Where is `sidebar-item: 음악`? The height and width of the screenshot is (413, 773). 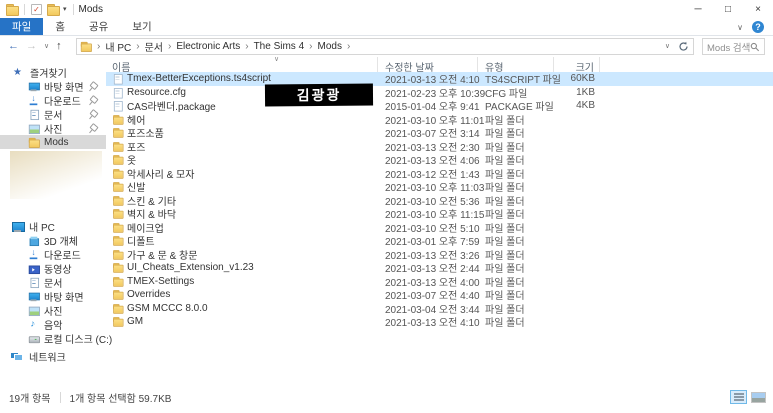
sidebar-item: 음악 is located at coordinates (53, 324).